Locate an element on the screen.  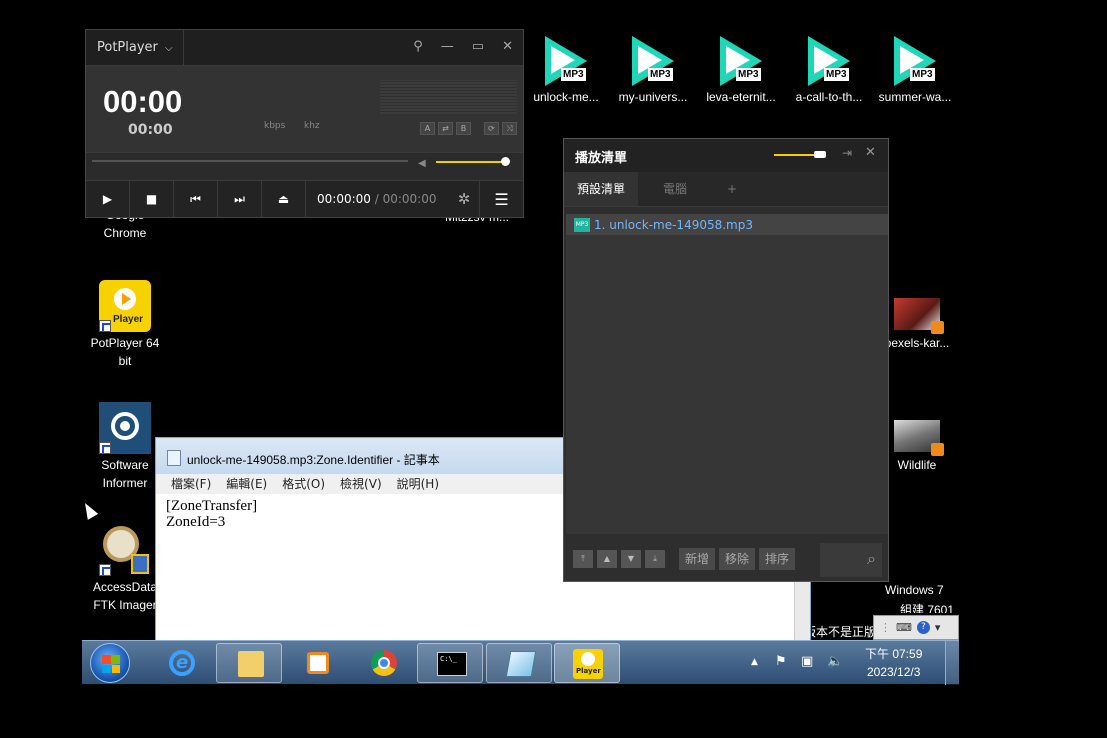
potplayer-menu-button: PotPlayer ⌵ is located at coordinates (135, 47).